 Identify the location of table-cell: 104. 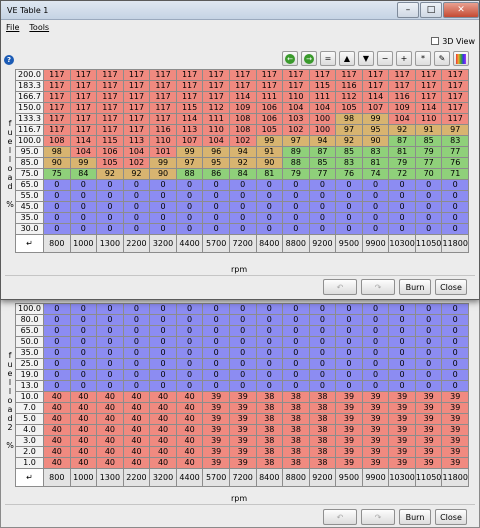
(83, 152).